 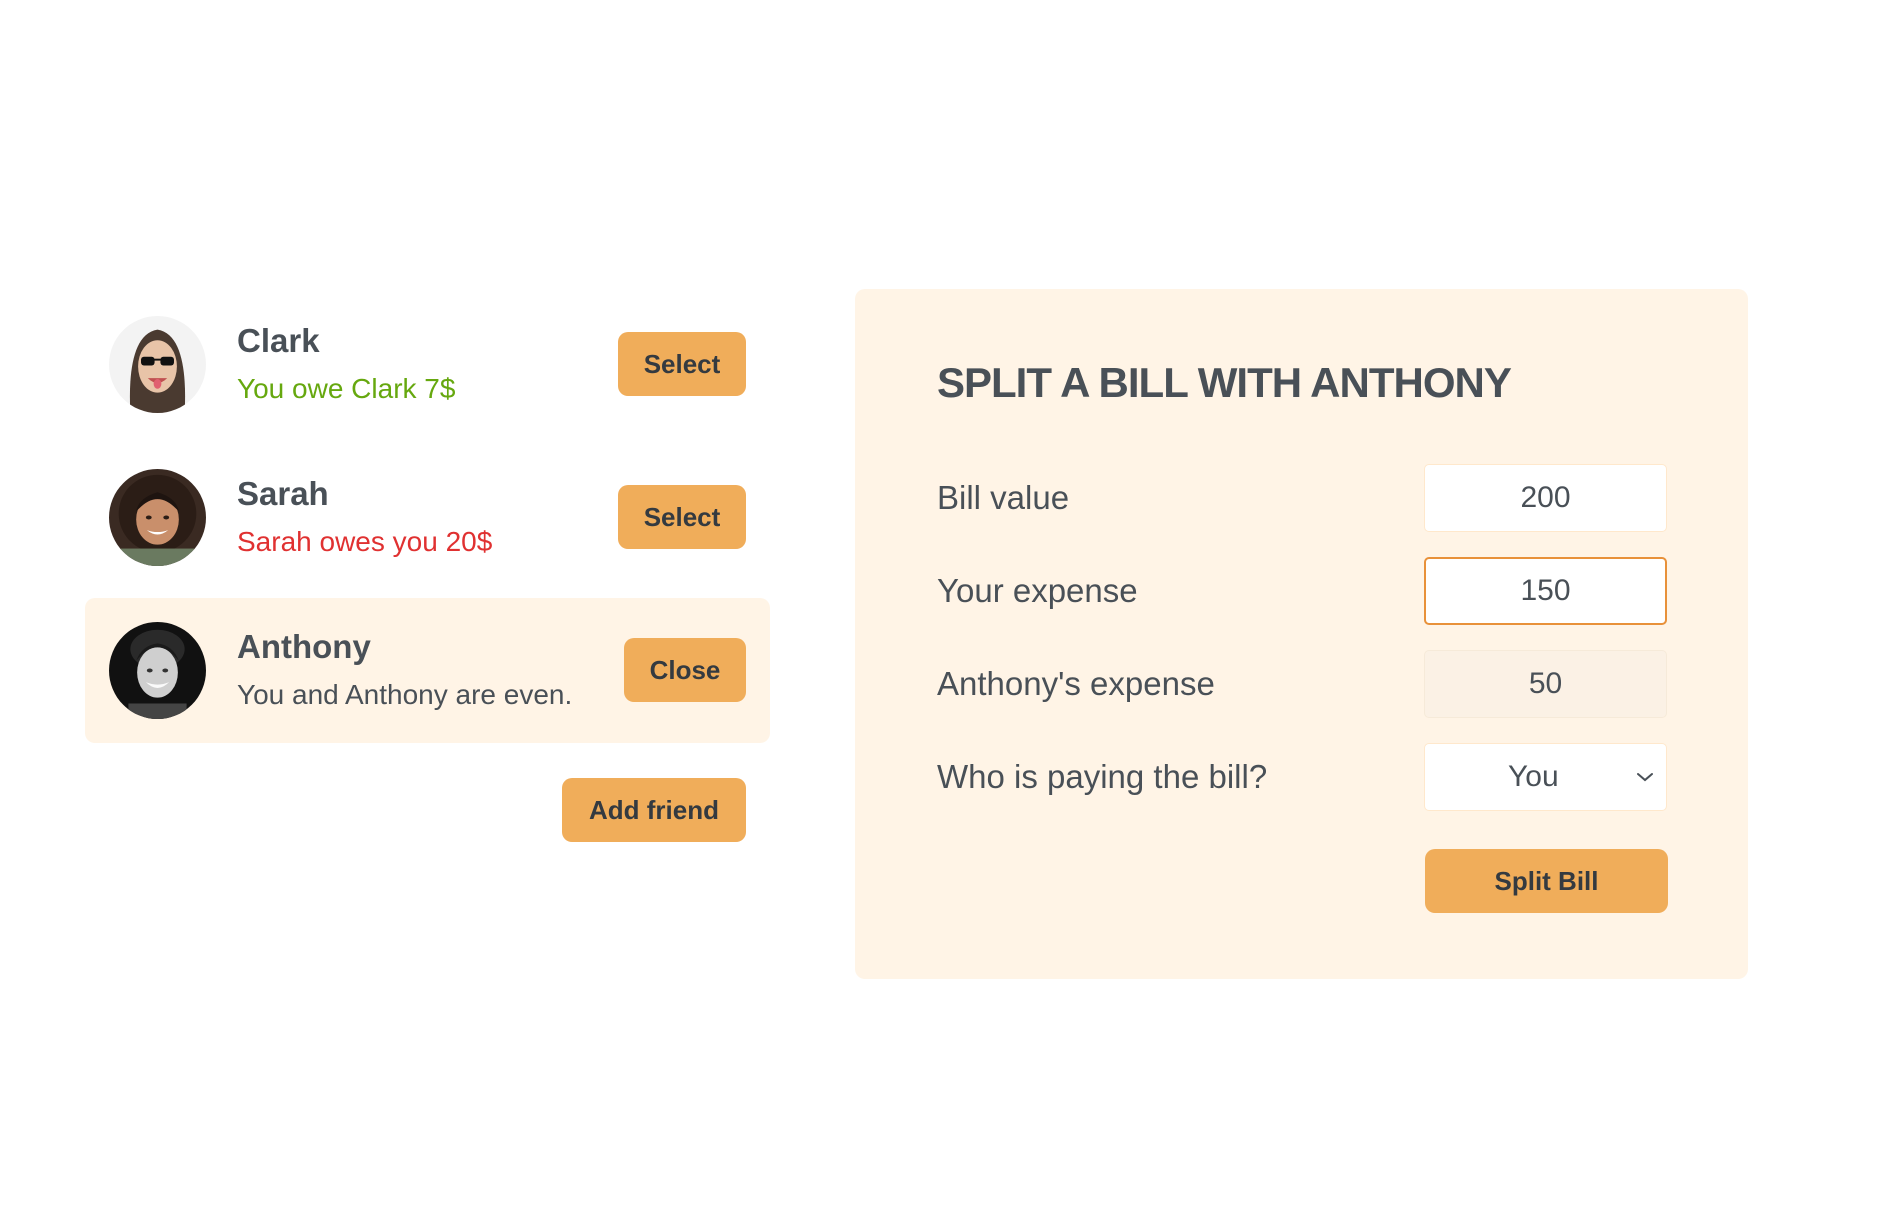 What do you see at coordinates (427, 364) in the screenshot?
I see `friend-item-clark: Clark You owe Clark 7$ Select` at bounding box center [427, 364].